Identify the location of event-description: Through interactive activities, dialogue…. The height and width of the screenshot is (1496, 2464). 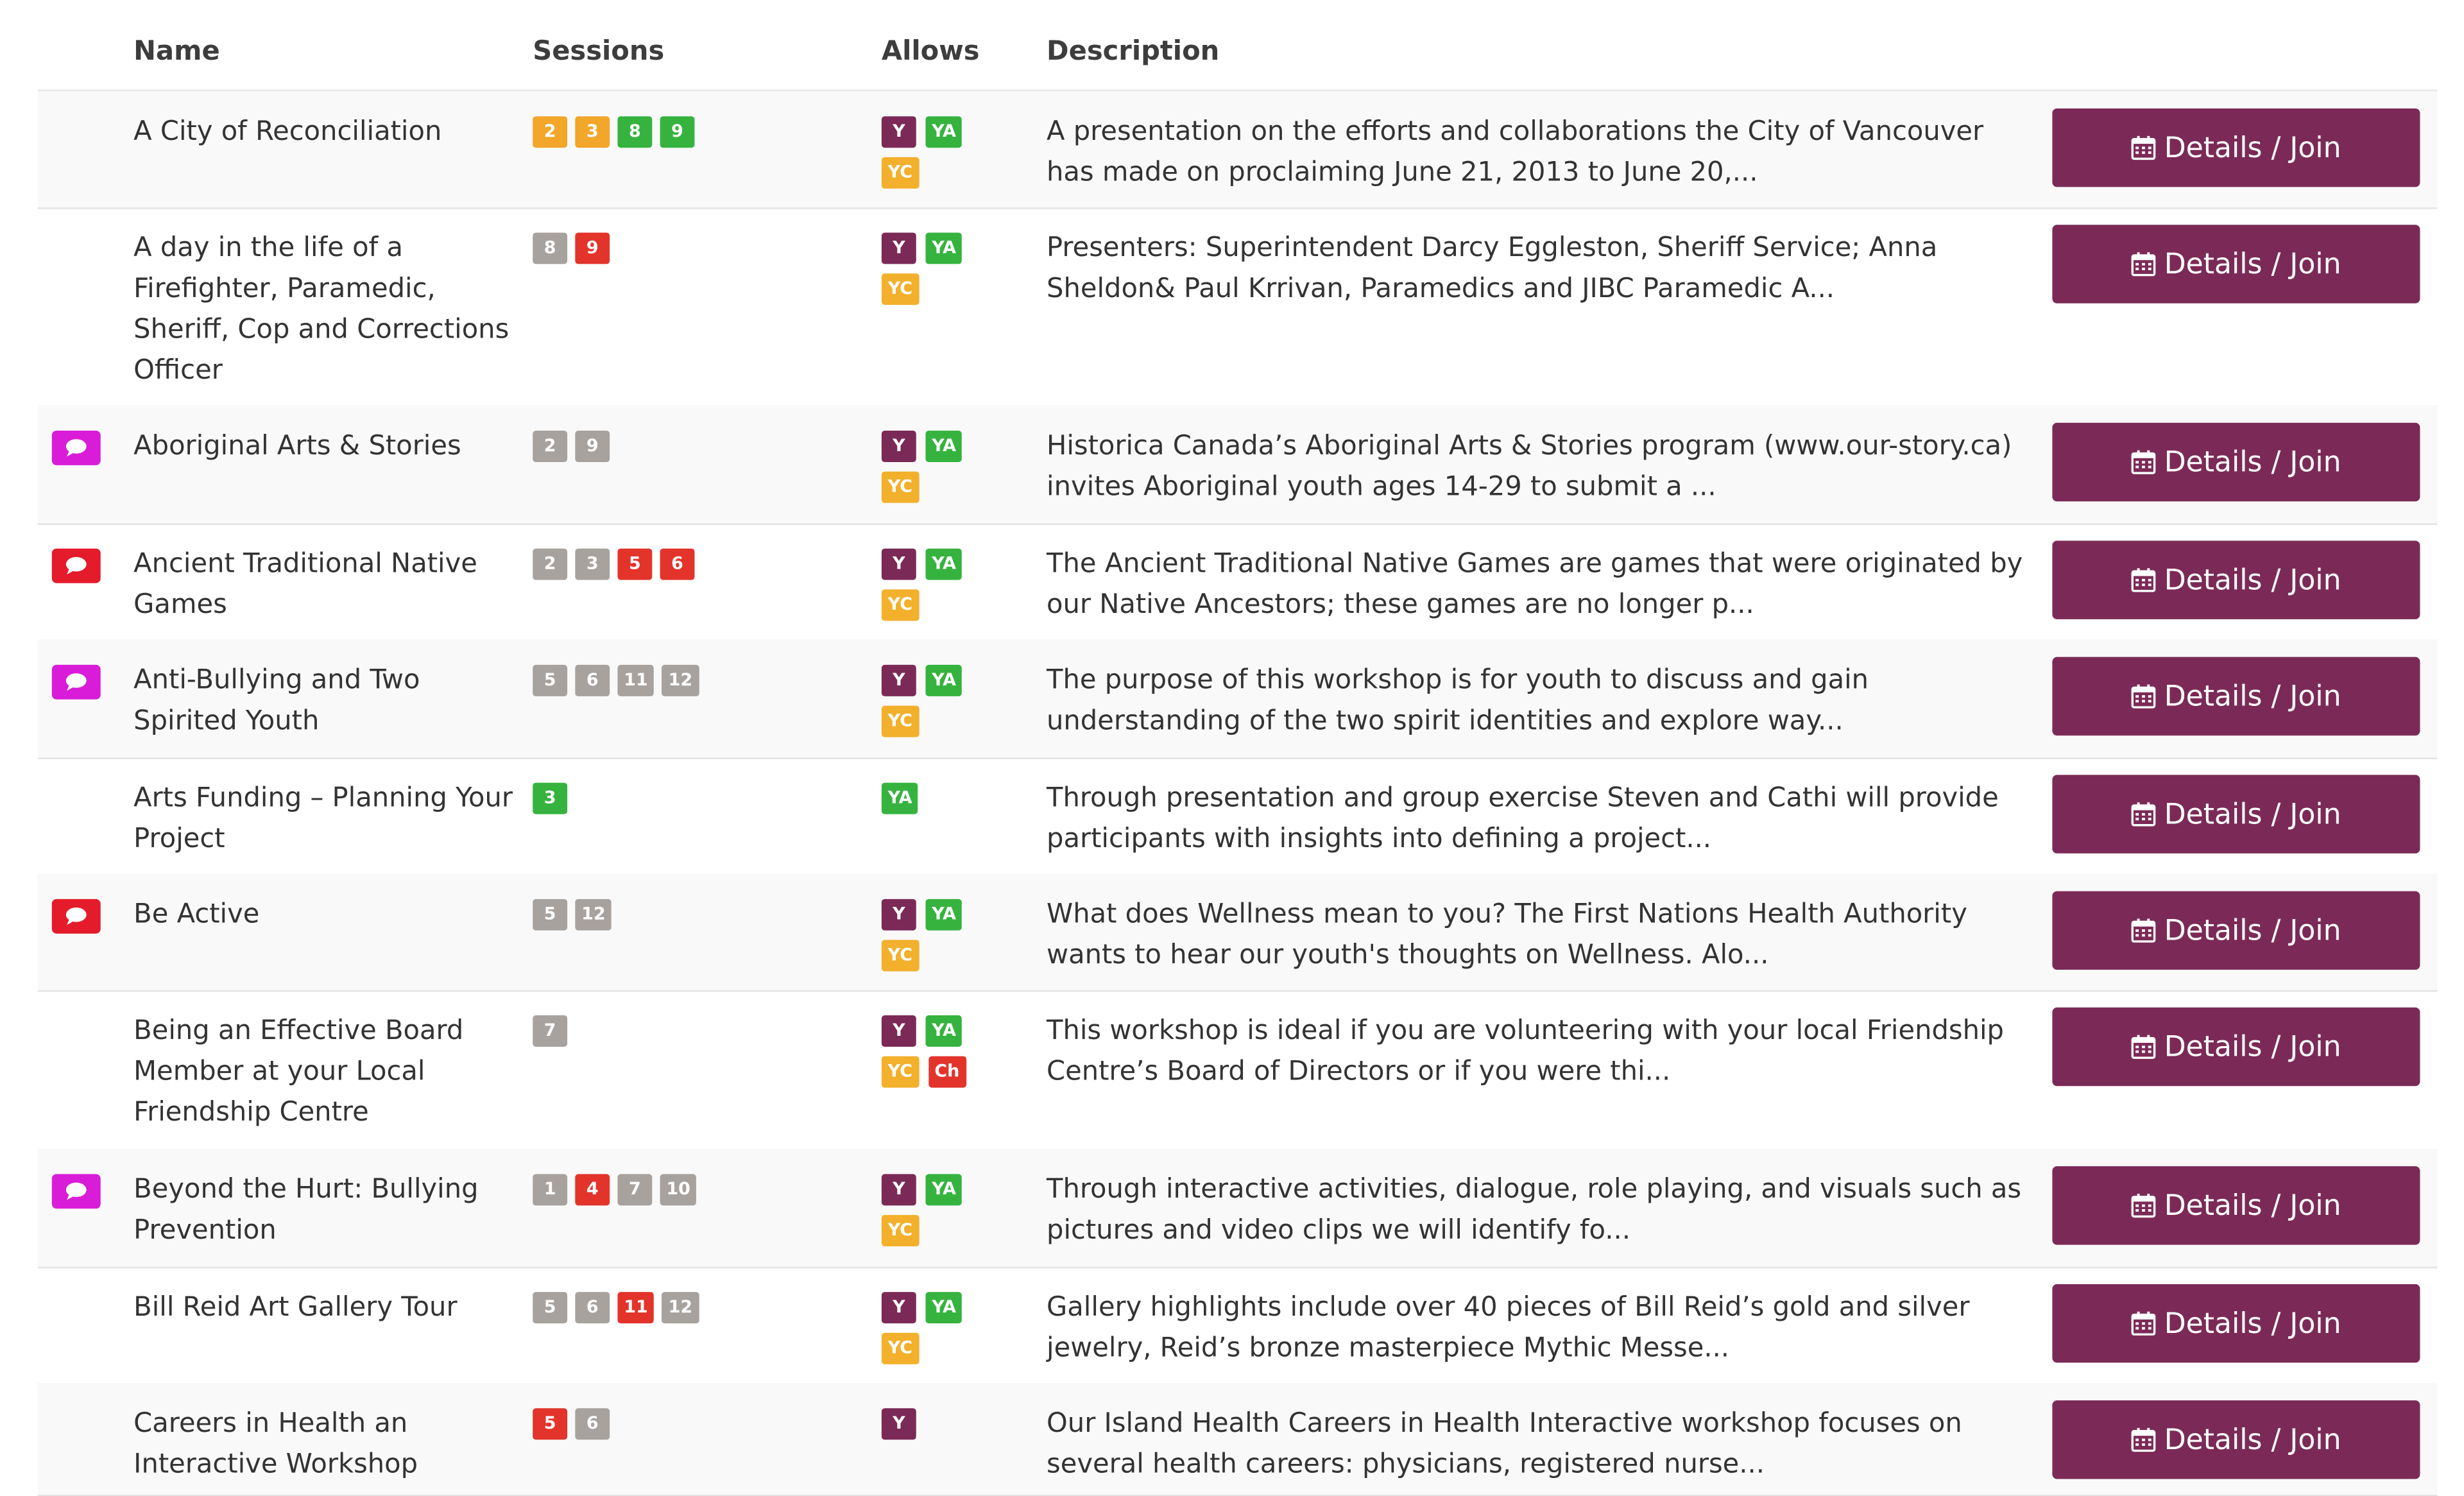
(1535, 1210).